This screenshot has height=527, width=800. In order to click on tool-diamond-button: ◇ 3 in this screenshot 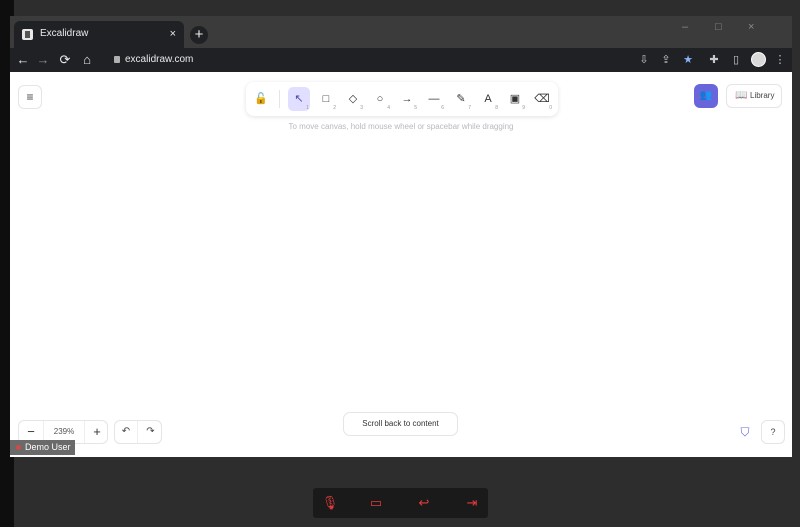, I will do `click(353, 99)`.